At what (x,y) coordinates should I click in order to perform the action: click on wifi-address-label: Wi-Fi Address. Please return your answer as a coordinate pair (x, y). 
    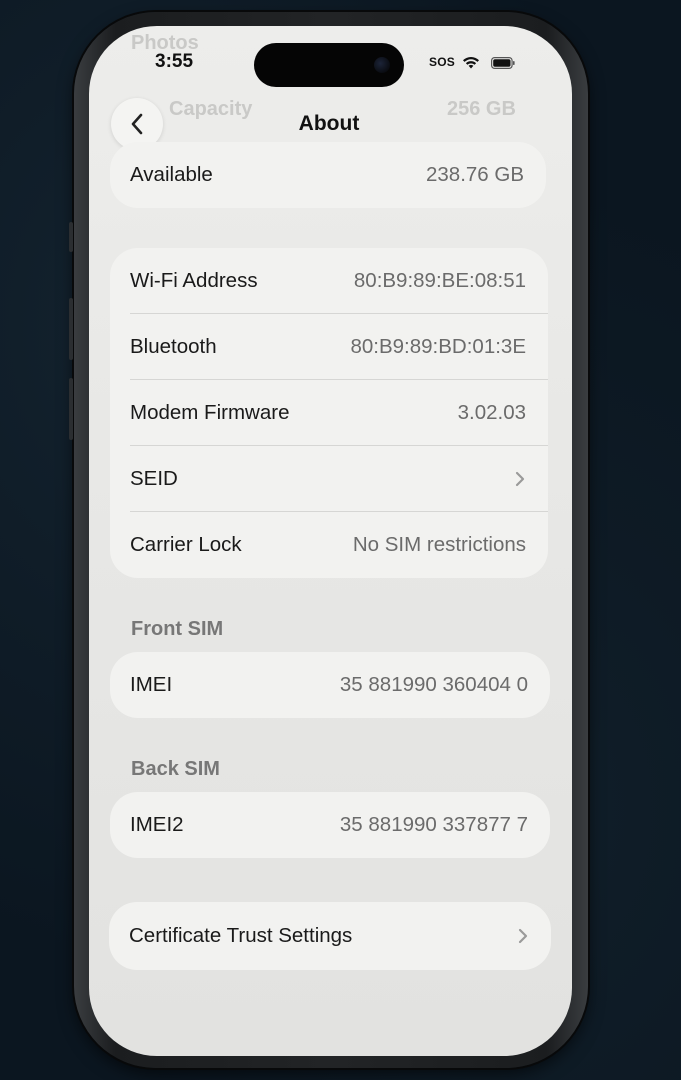
    Looking at the image, I should click on (194, 280).